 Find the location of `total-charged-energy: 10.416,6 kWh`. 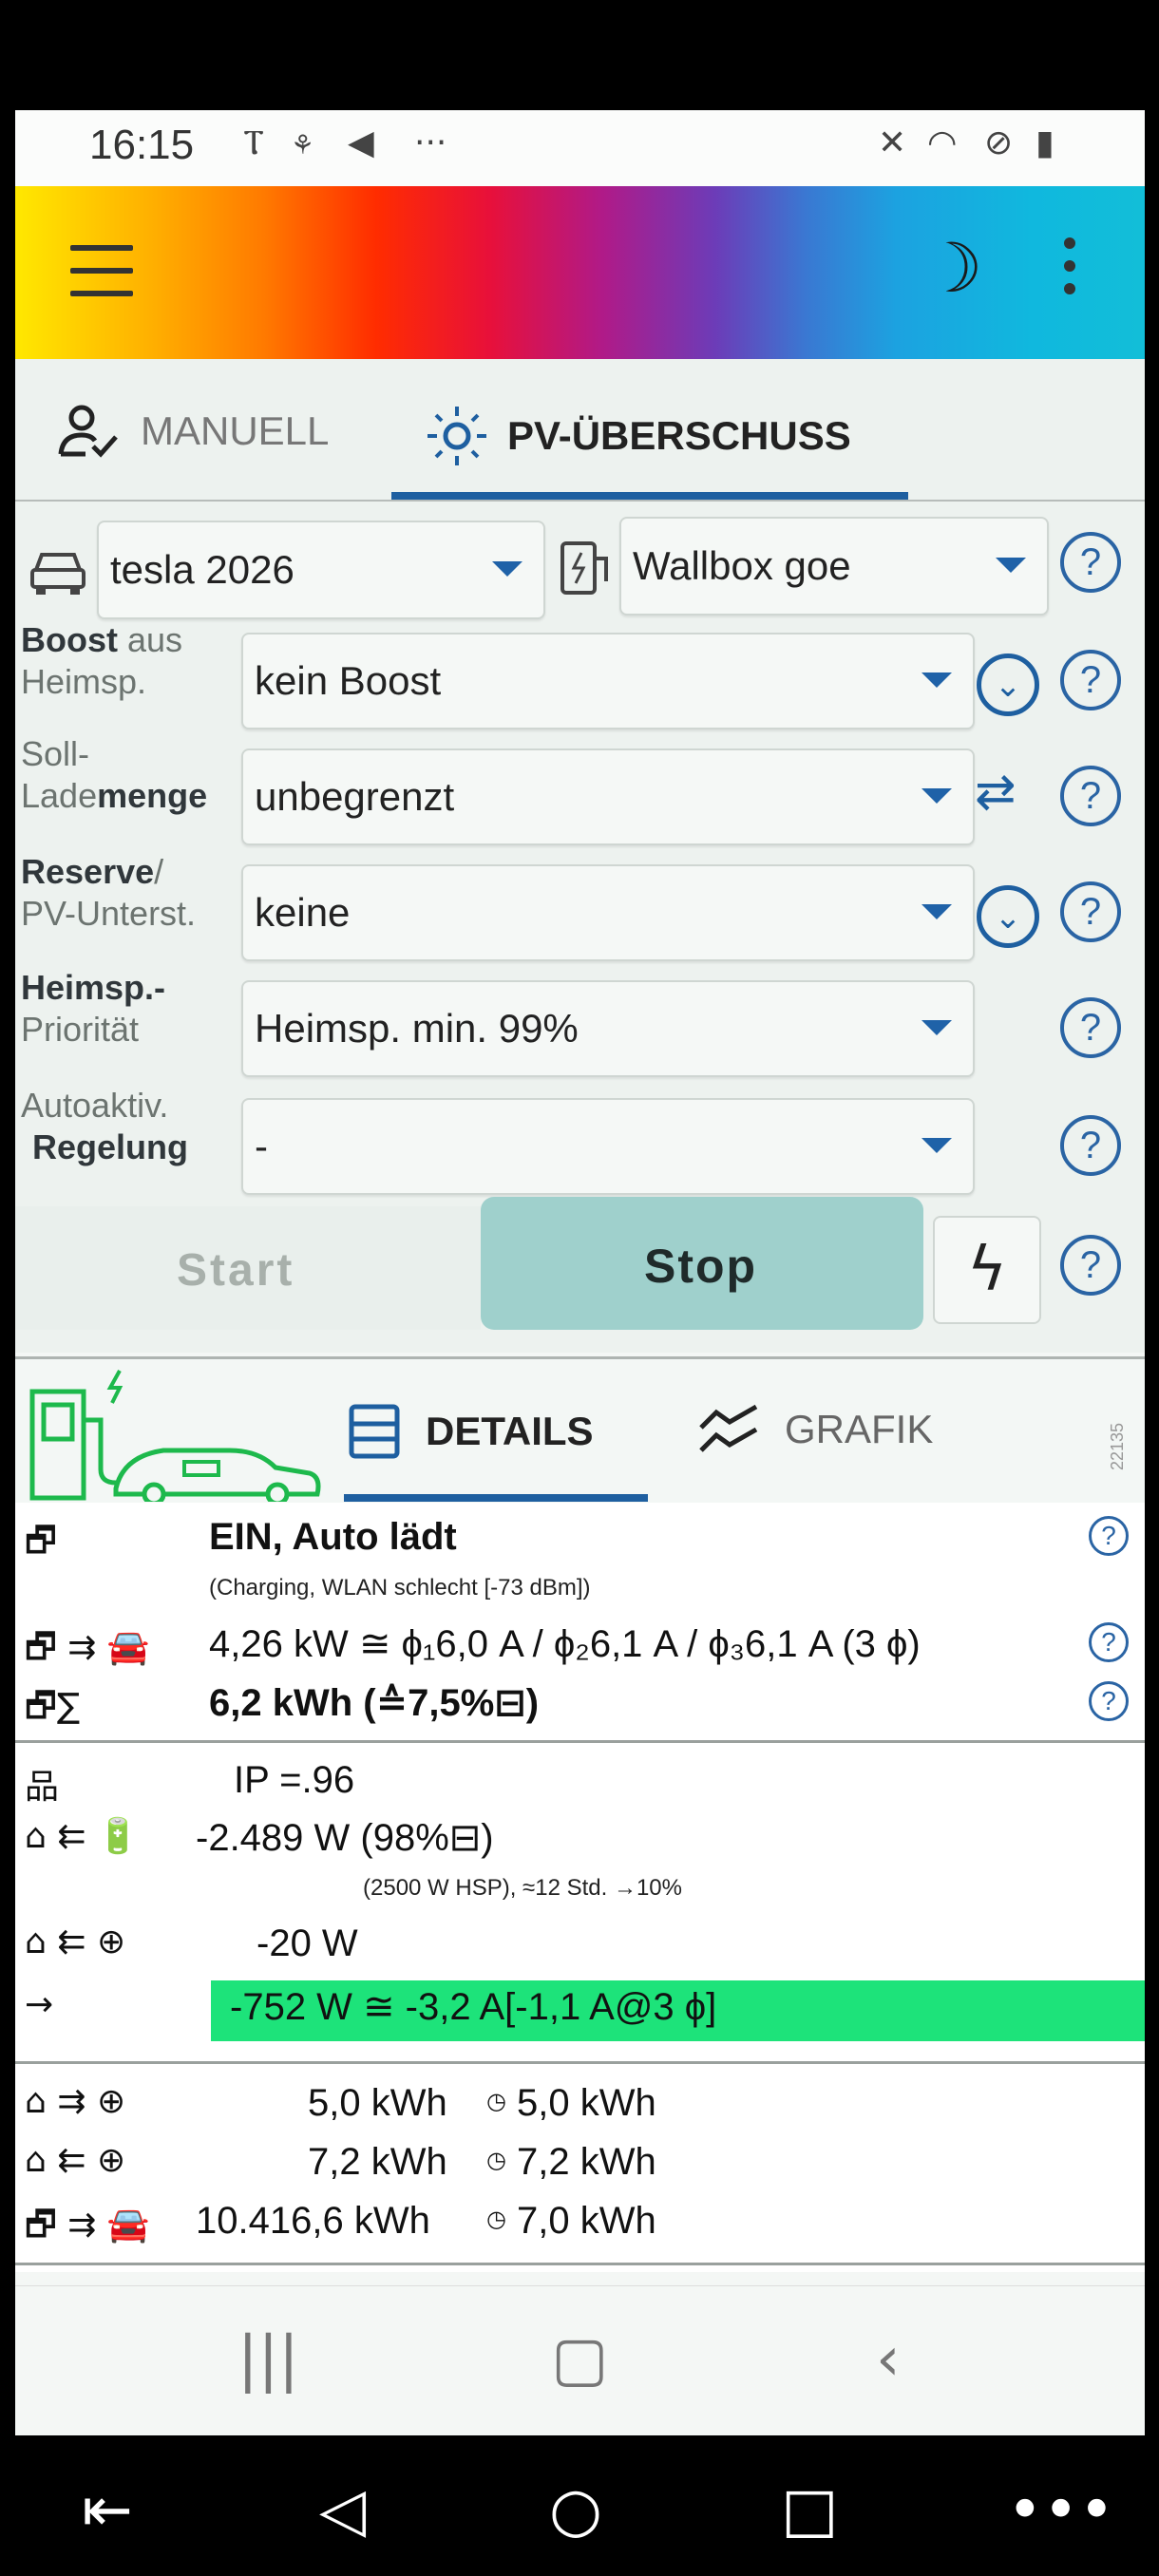

total-charged-energy: 10.416,6 kWh is located at coordinates (313, 2221).